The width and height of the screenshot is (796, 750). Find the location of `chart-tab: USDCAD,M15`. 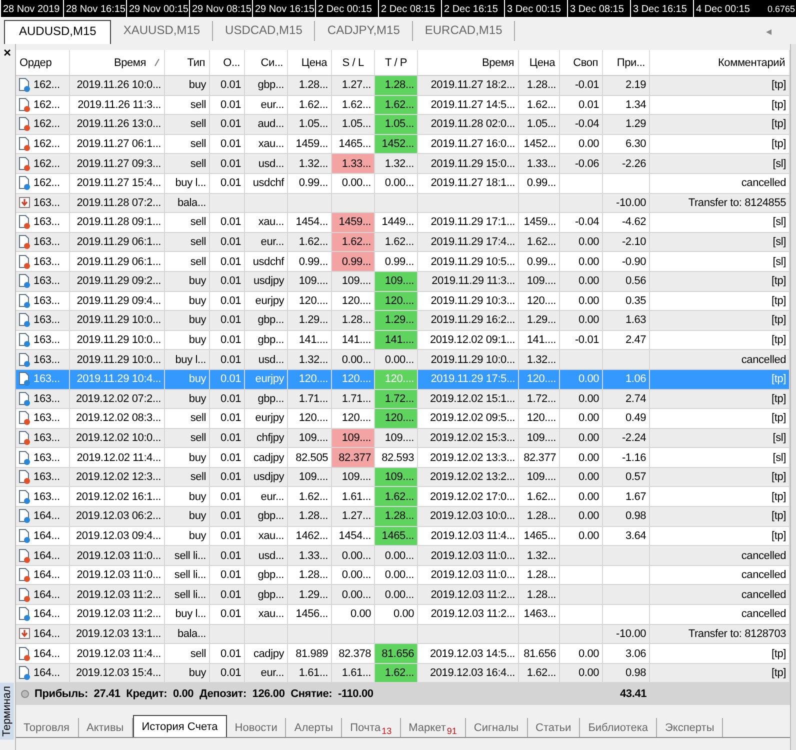

chart-tab: USDCAD,M15 is located at coordinates (264, 31).